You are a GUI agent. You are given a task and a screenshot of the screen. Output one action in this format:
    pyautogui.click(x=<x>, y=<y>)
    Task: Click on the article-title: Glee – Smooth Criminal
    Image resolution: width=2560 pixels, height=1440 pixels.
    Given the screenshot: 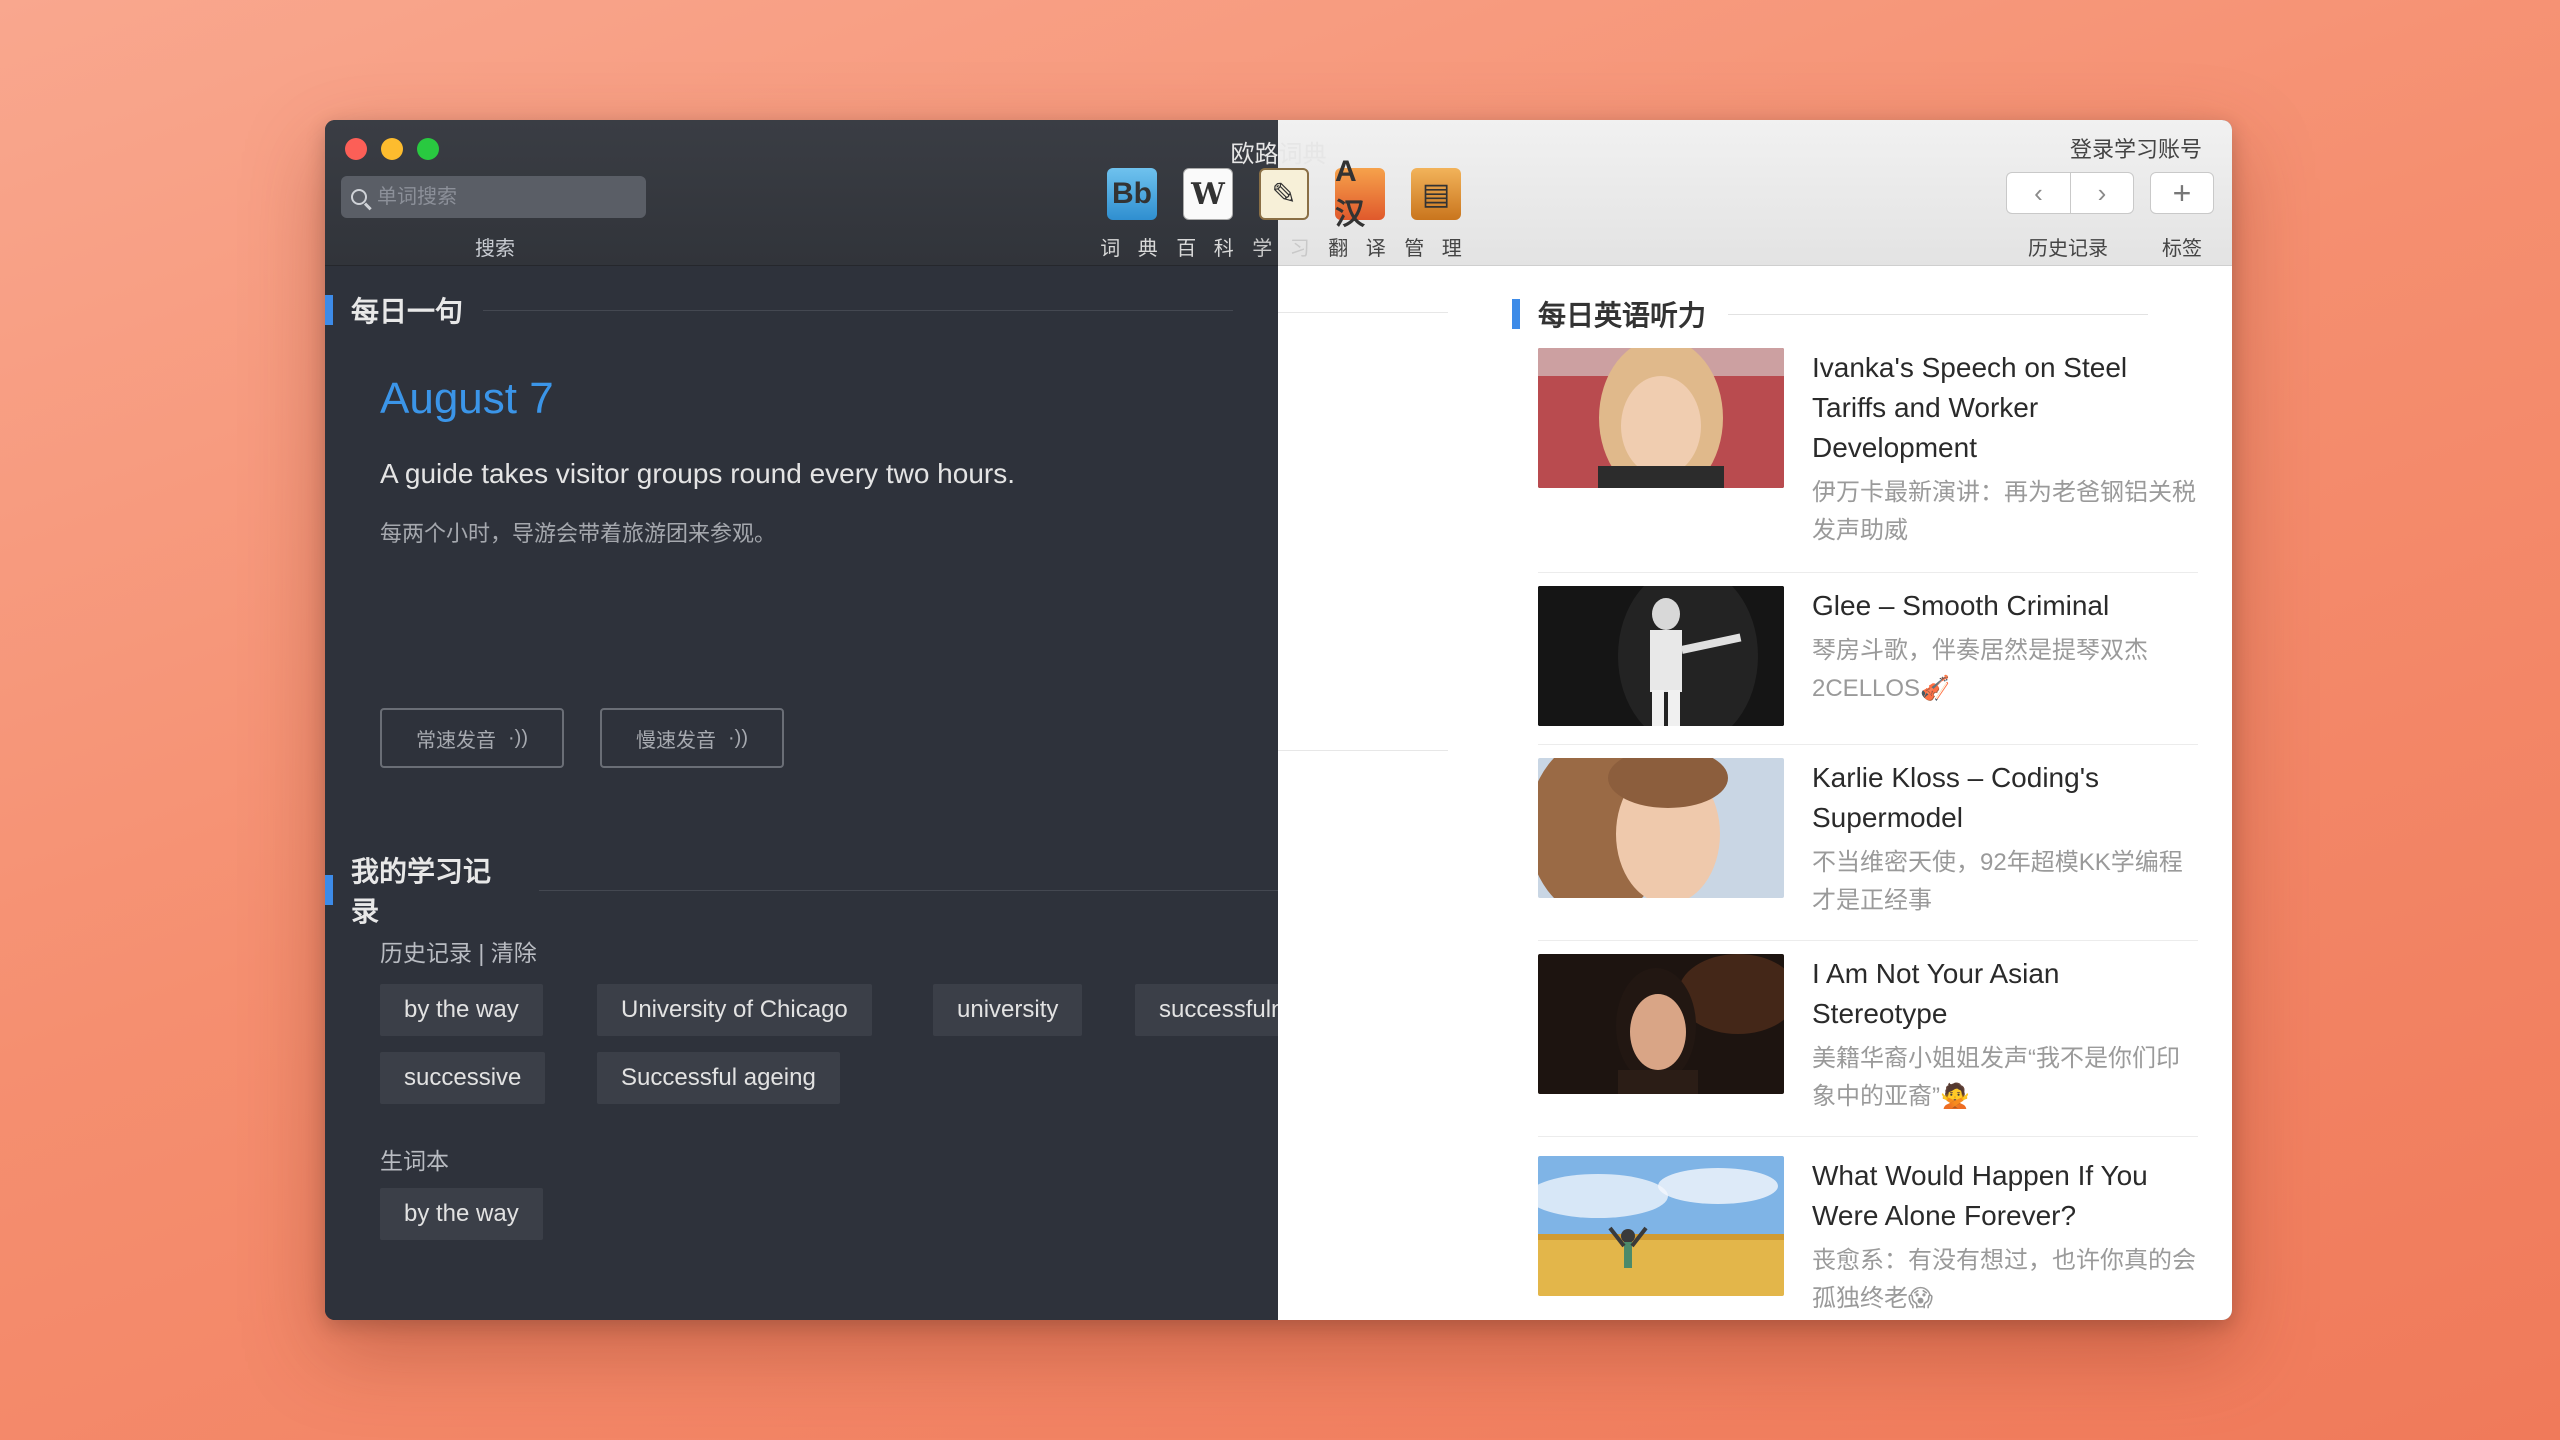 What is the action you would take?
    pyautogui.click(x=2005, y=606)
    